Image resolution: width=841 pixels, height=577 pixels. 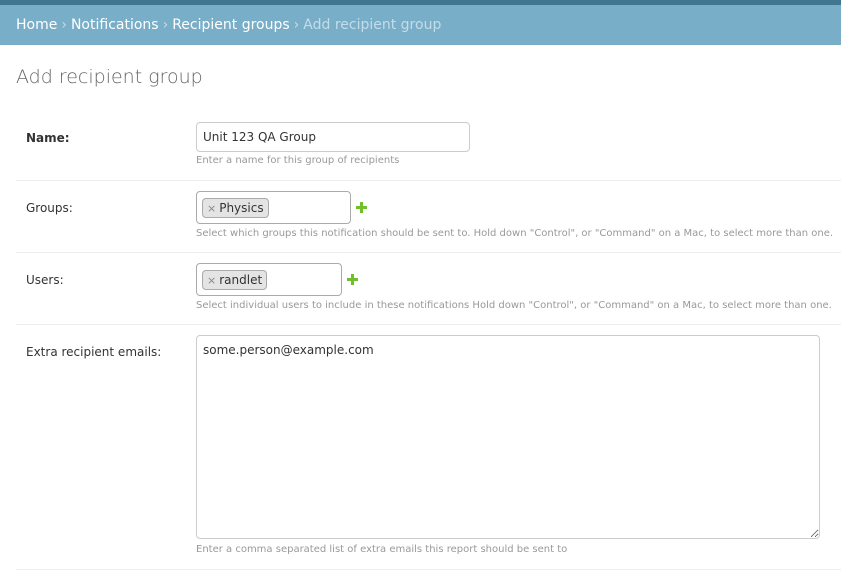 I want to click on extra-emails-label: Extra recipient emails:, so click(x=94, y=352).